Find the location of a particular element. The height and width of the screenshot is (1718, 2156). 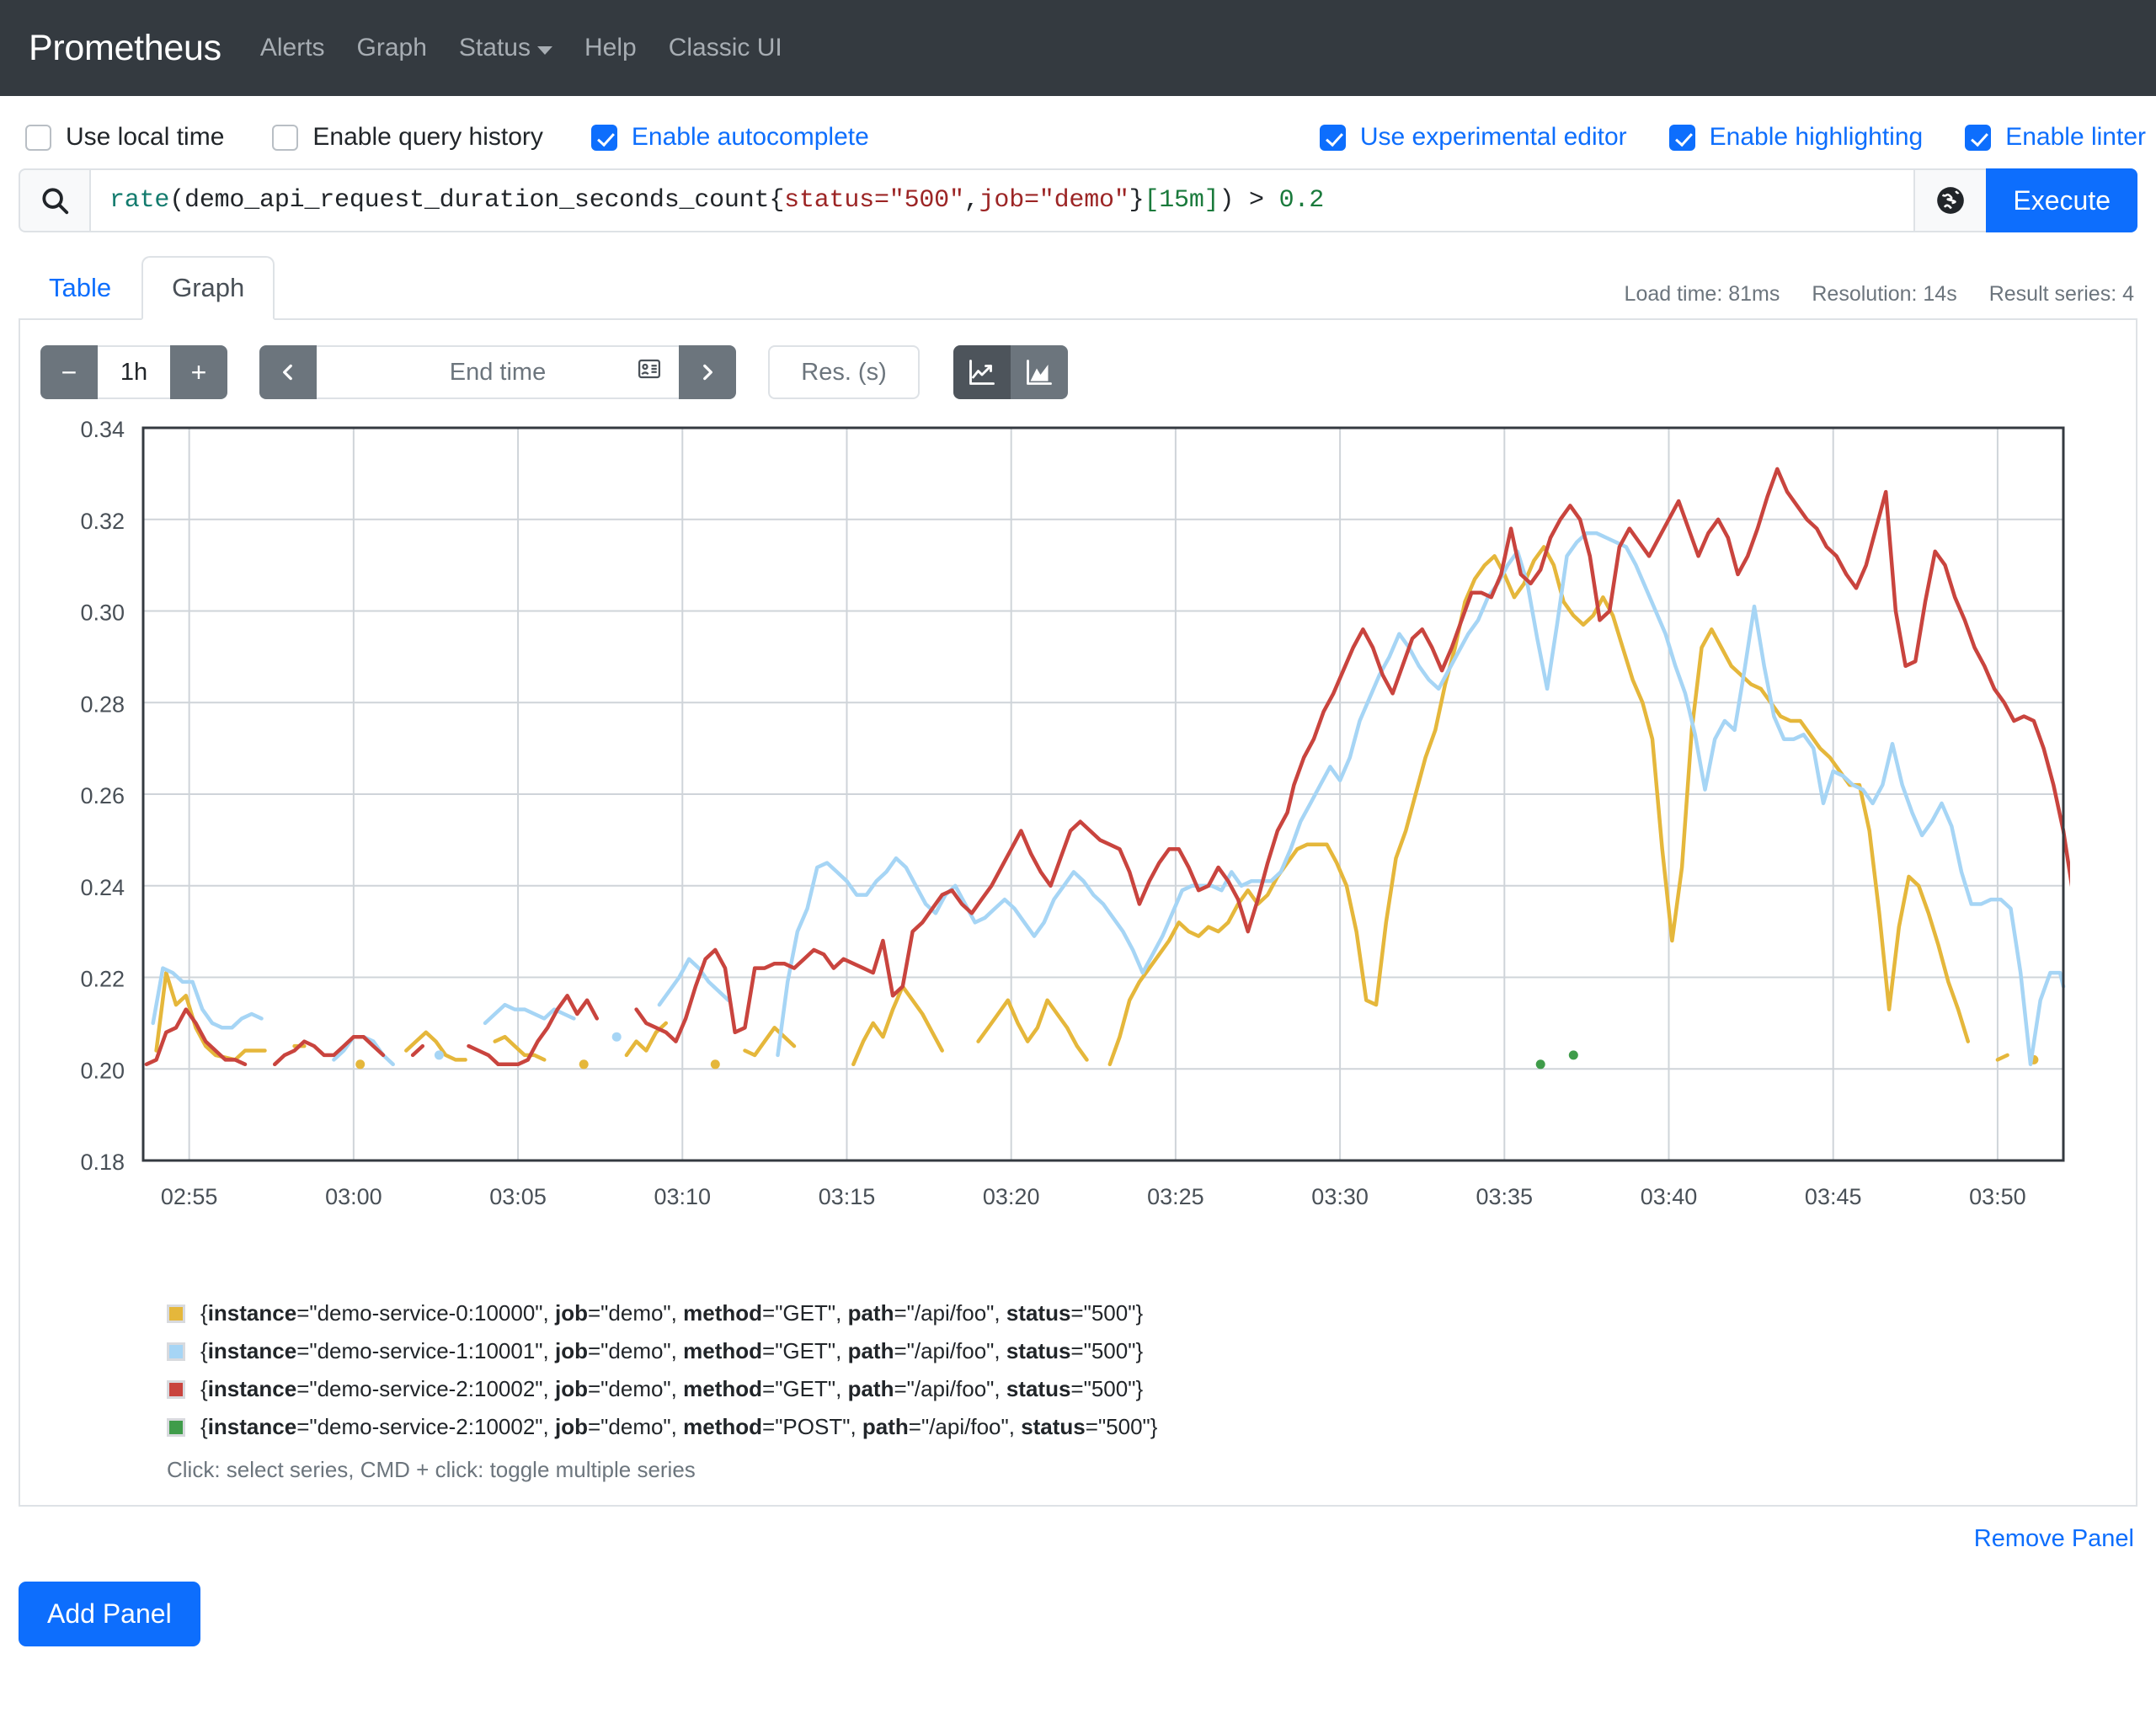

checkbox-use-experimental-editor is located at coordinates (1332, 137).